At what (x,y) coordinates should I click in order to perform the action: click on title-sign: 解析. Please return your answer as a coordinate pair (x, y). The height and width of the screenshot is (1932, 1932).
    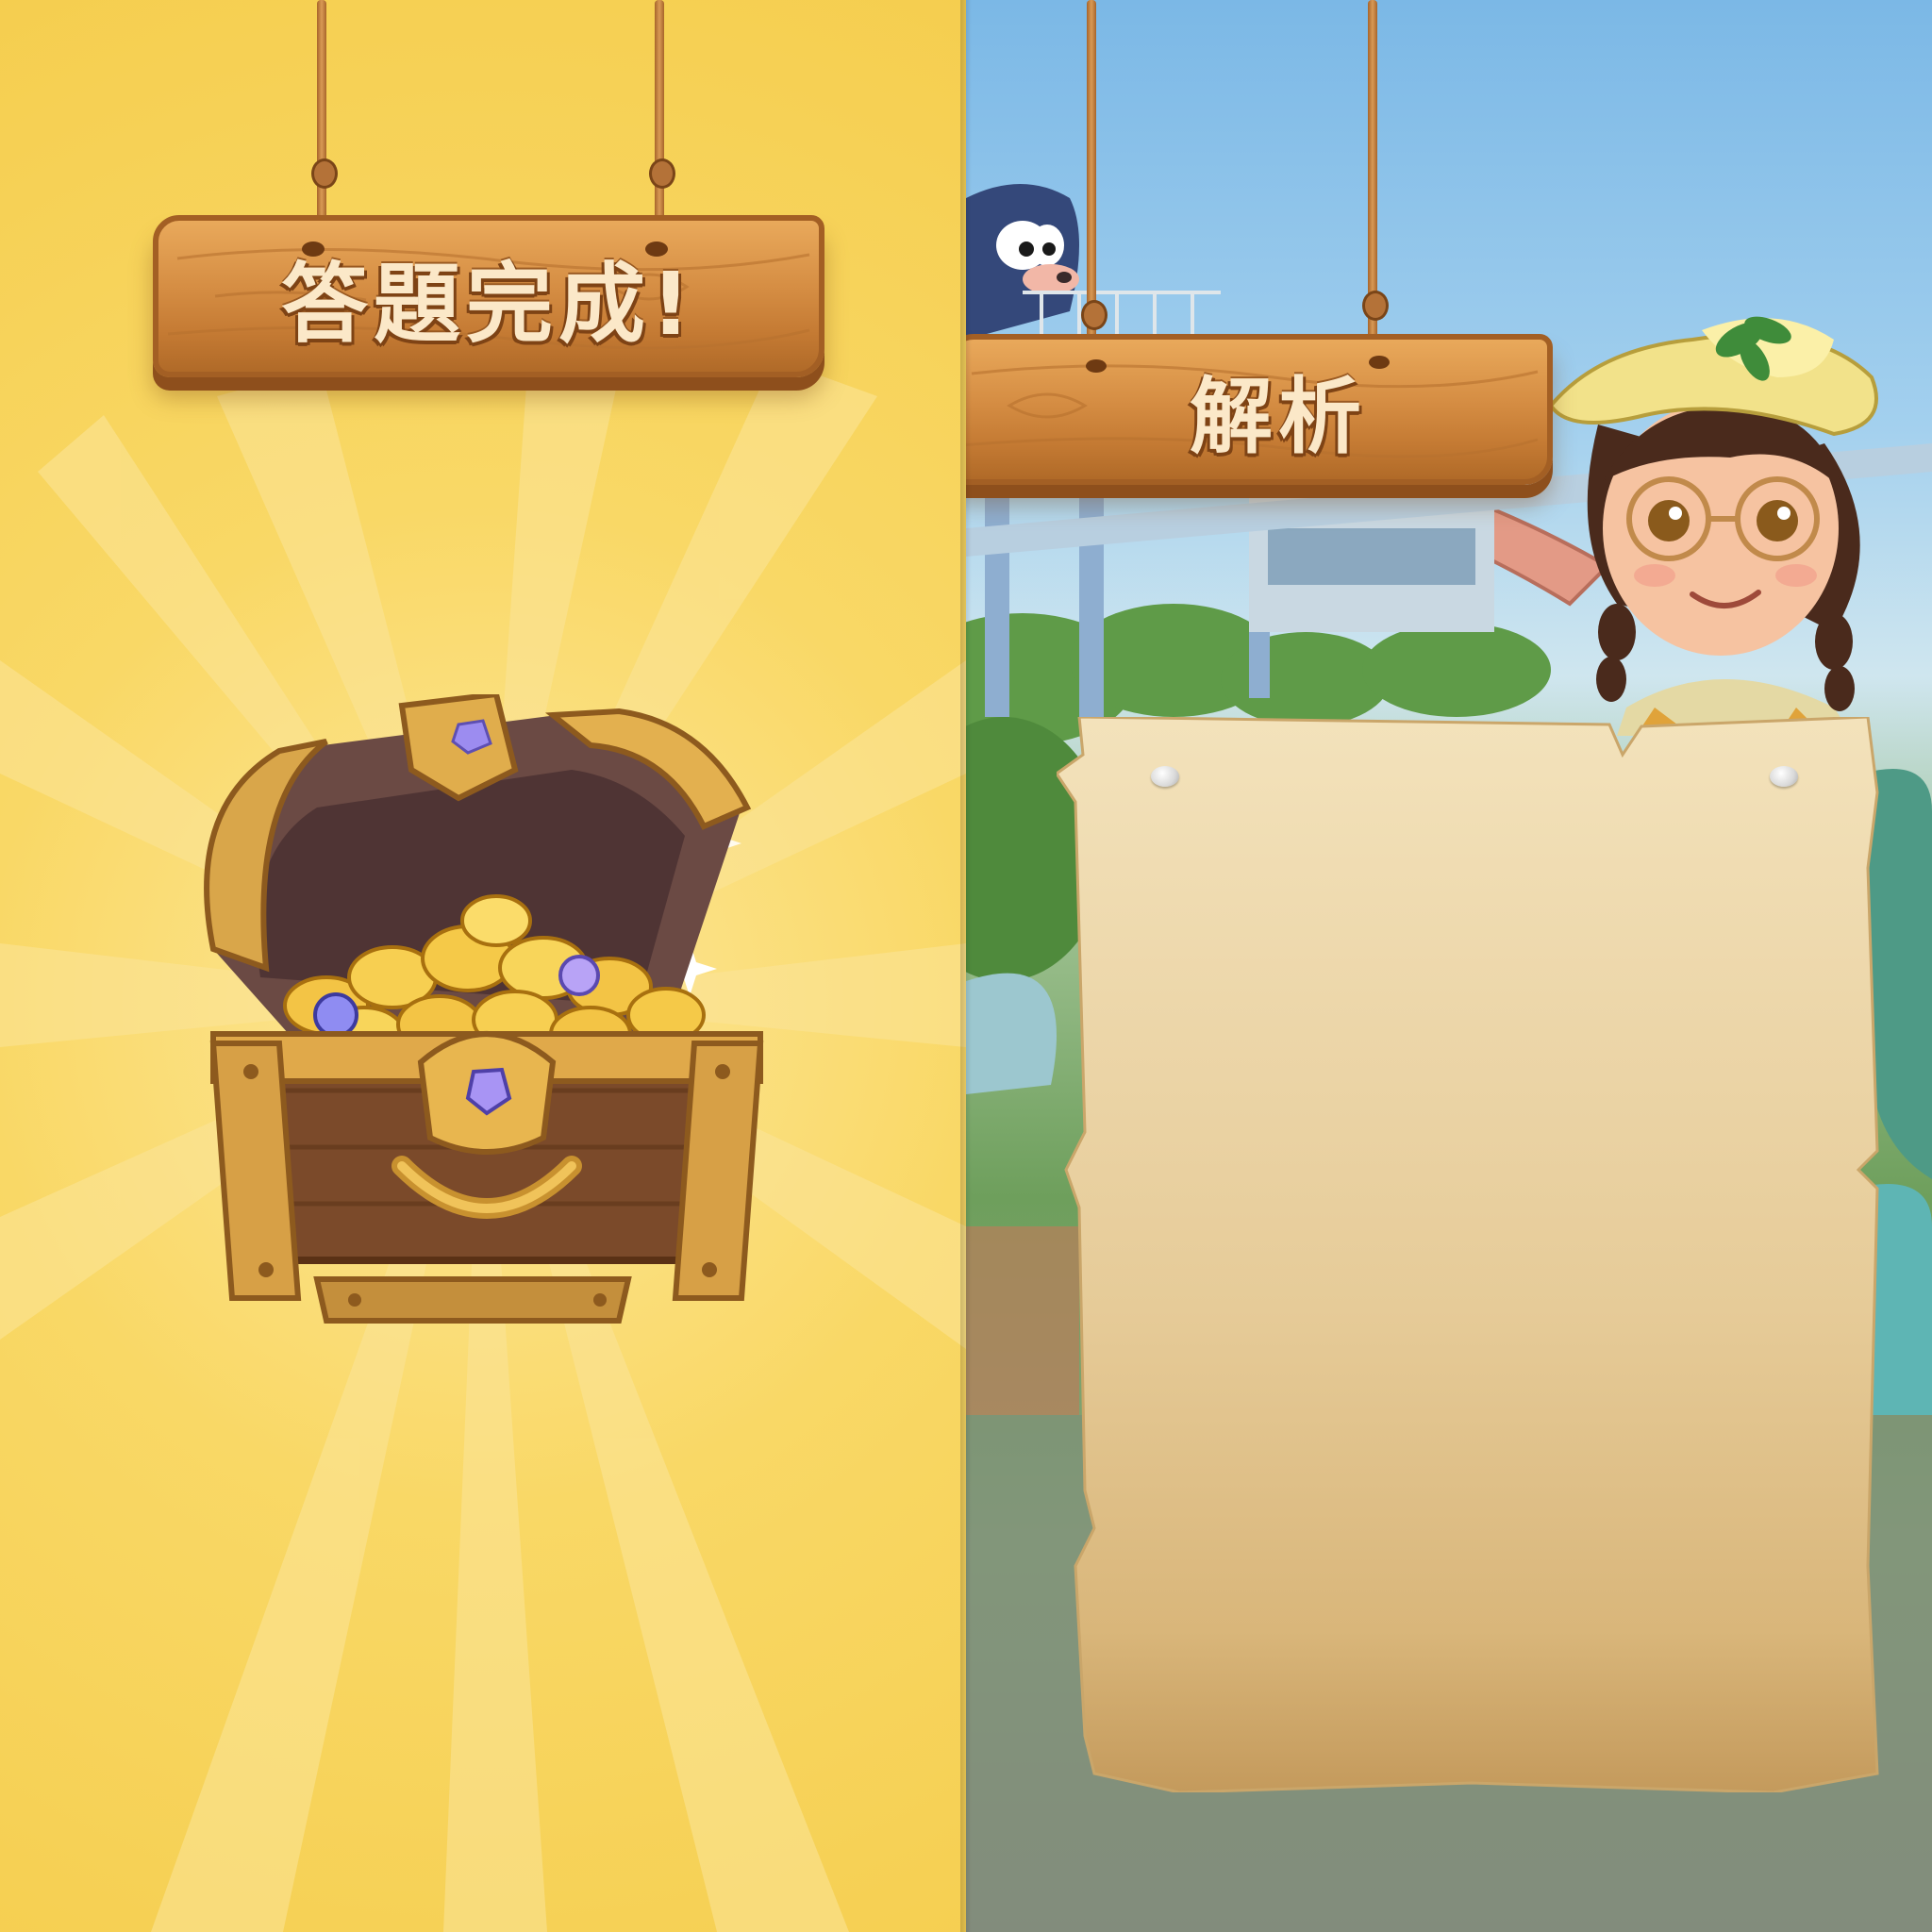
    Looking at the image, I should click on (1260, 410).